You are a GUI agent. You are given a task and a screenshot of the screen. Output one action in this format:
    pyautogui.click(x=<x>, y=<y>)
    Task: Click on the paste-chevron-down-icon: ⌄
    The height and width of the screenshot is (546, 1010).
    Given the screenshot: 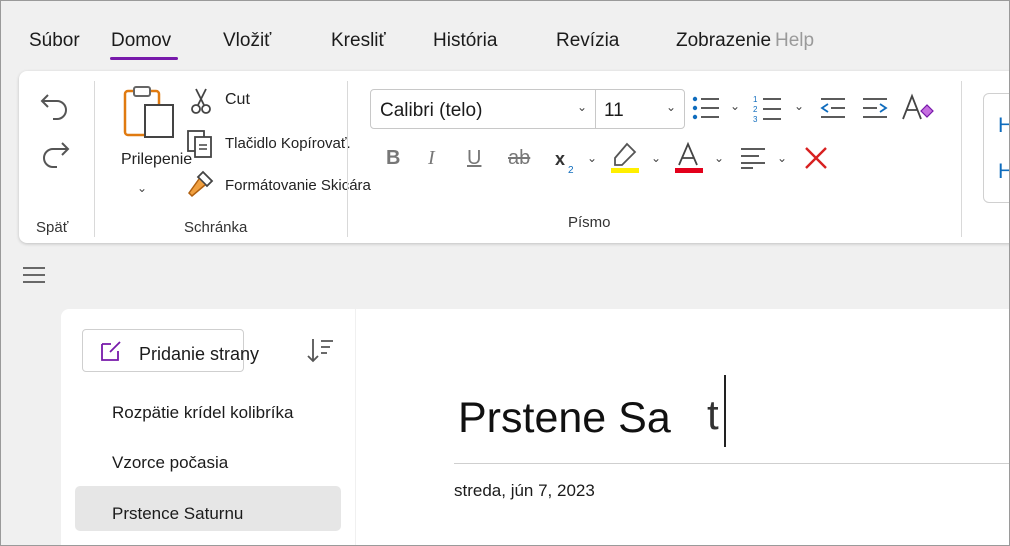 What is the action you would take?
    pyautogui.click(x=142, y=188)
    